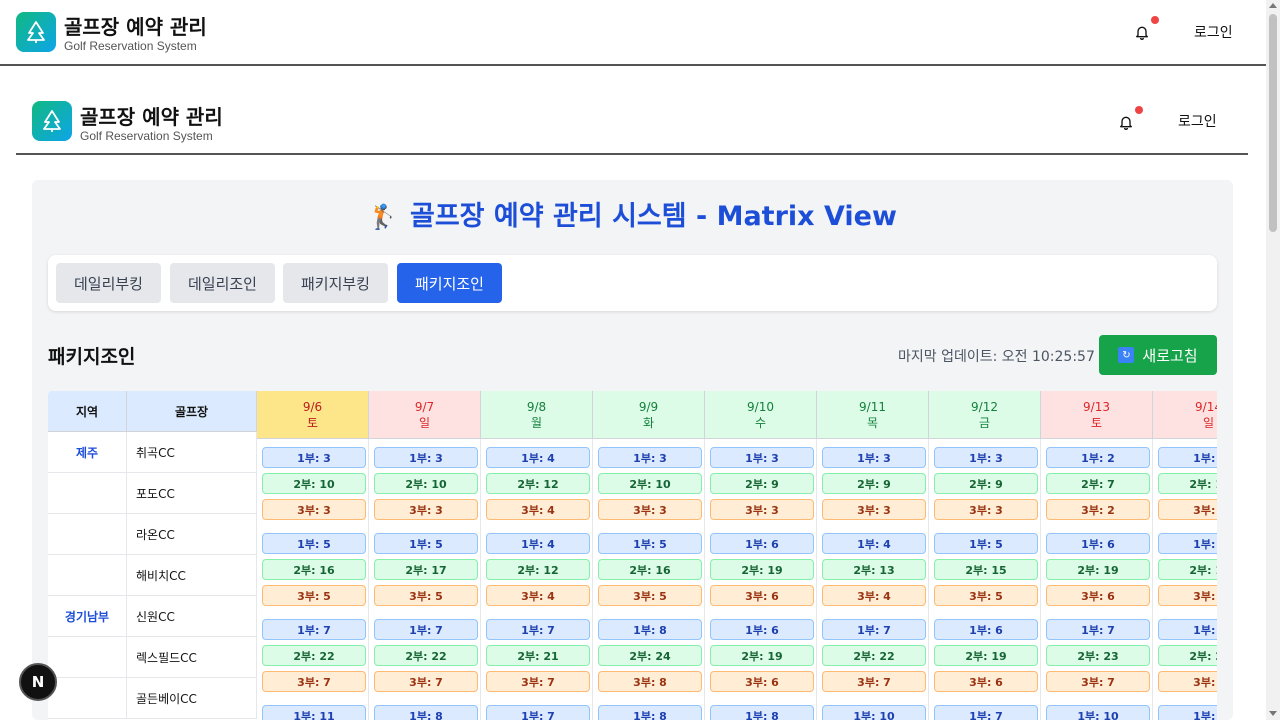 The width and height of the screenshot is (1280, 720). What do you see at coordinates (538, 655) in the screenshot?
I see `slot-pill-part2: 2부: 21` at bounding box center [538, 655].